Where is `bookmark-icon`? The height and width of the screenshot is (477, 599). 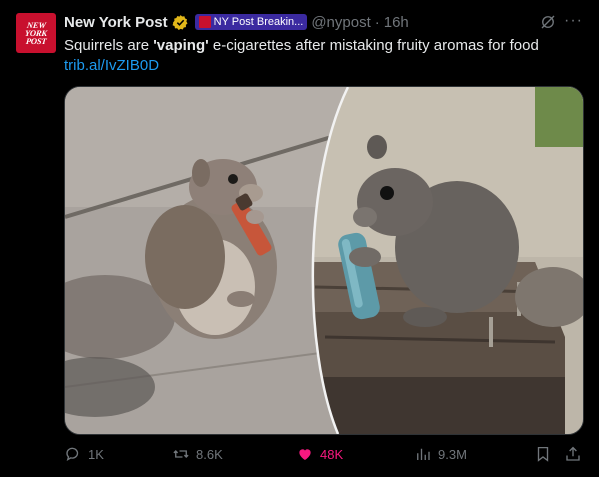 bookmark-icon is located at coordinates (543, 454).